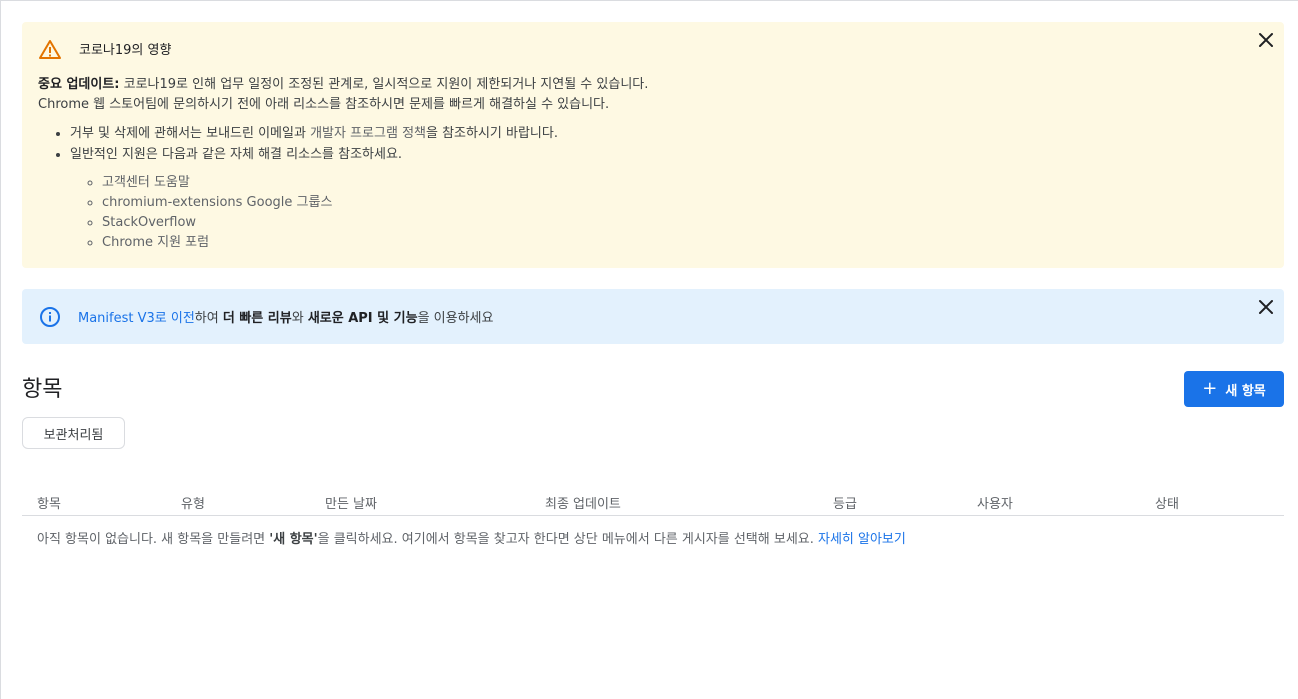  I want to click on resource-link-chrome-forum: Chrome 지원 포럼, so click(660, 243).